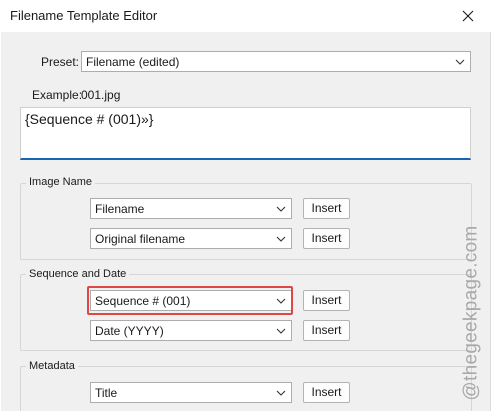 The height and width of the screenshot is (411, 491). What do you see at coordinates (190, 300) in the screenshot?
I see `annotation-highlight-box` at bounding box center [190, 300].